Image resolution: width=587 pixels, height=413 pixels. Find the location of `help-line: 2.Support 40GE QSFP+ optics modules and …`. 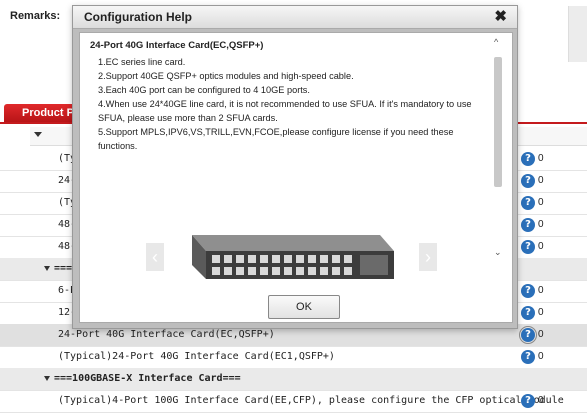

help-line: 2.Support 40GE QSFP+ optics modules and … is located at coordinates (226, 76).